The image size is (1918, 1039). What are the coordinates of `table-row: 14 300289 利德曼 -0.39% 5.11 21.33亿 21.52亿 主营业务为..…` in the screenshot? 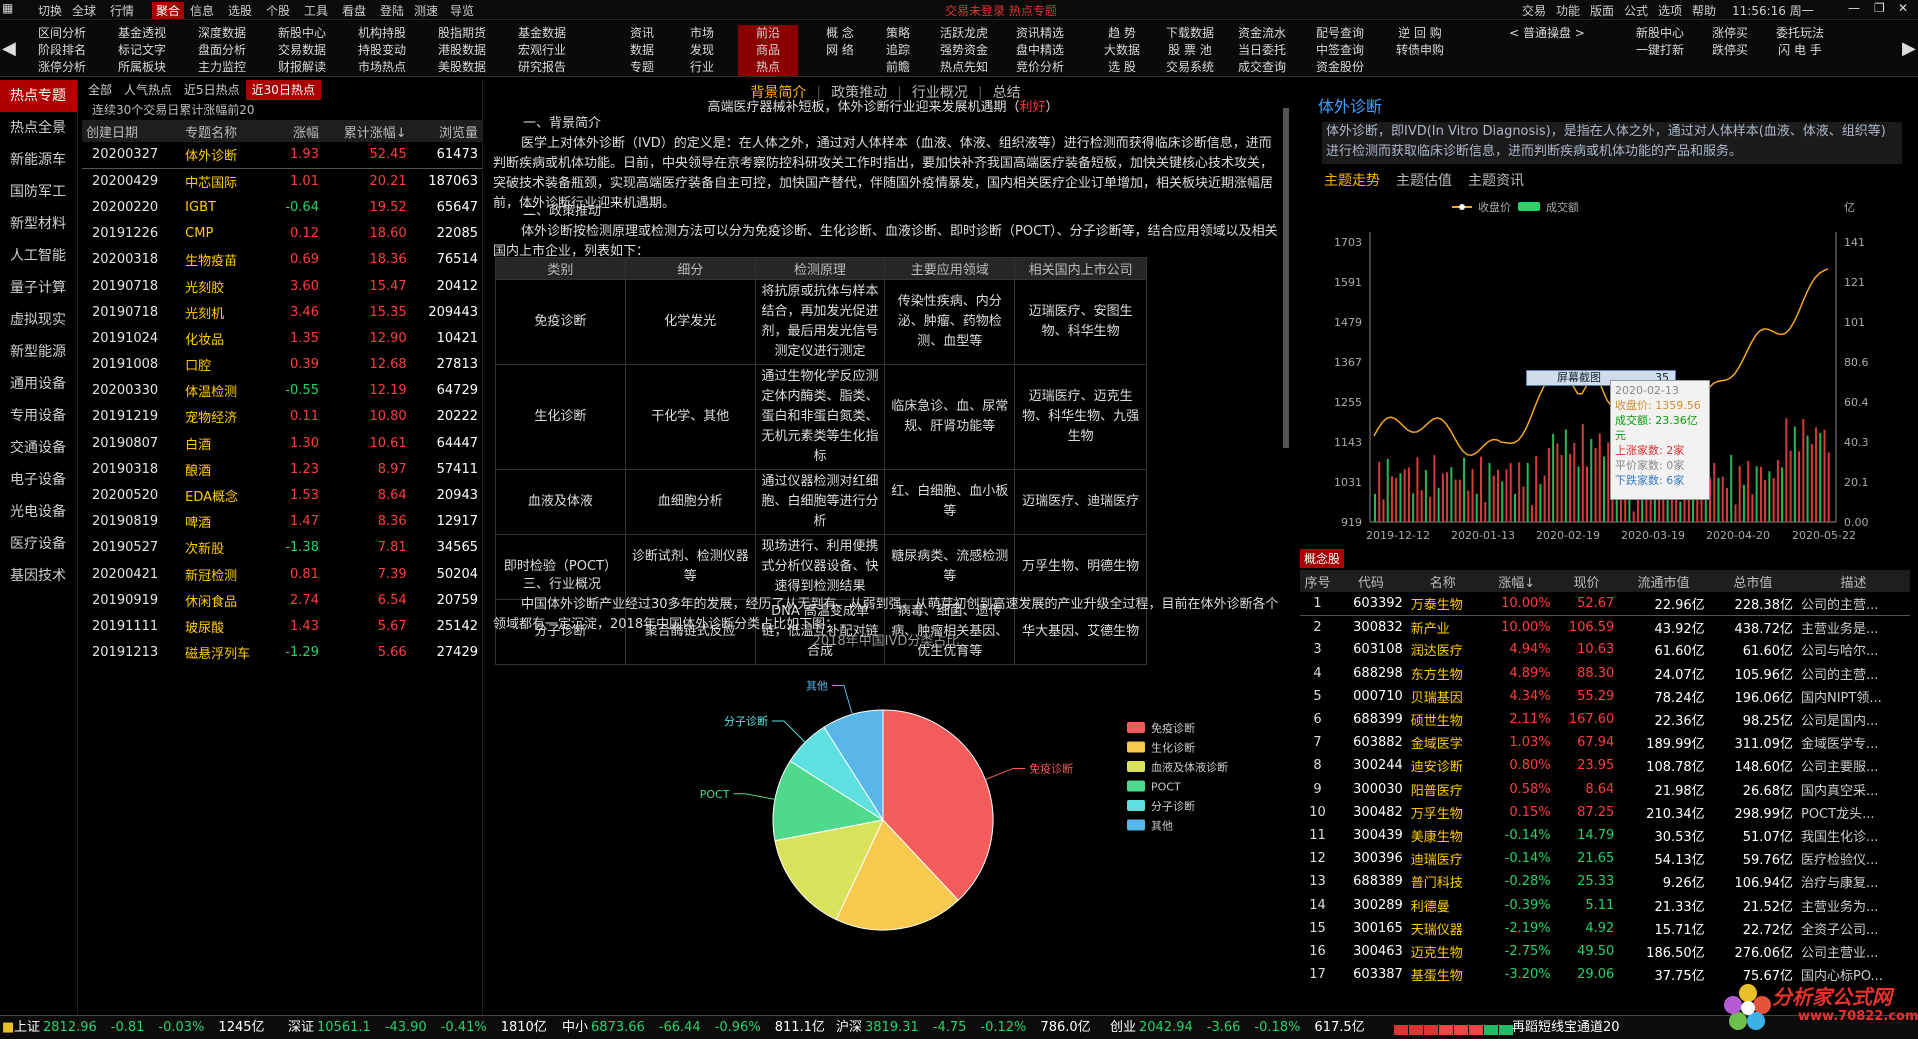 It's located at (1605, 904).